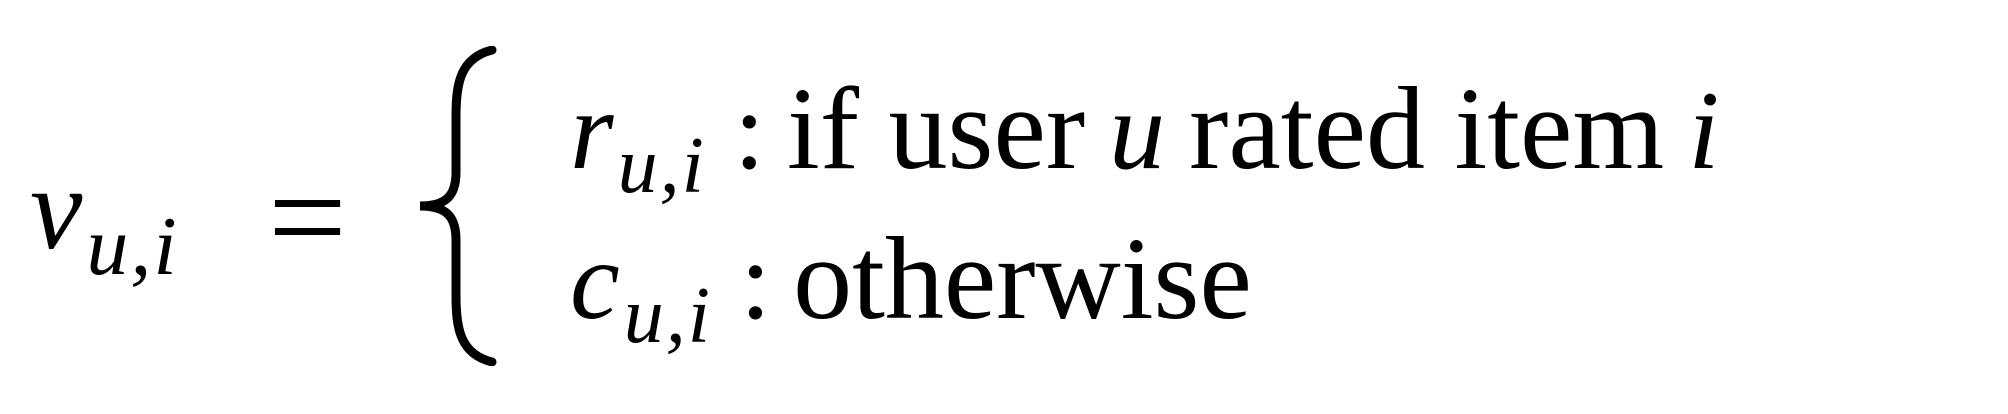  I want to click on case-1-variable: r, so click(592, 131).